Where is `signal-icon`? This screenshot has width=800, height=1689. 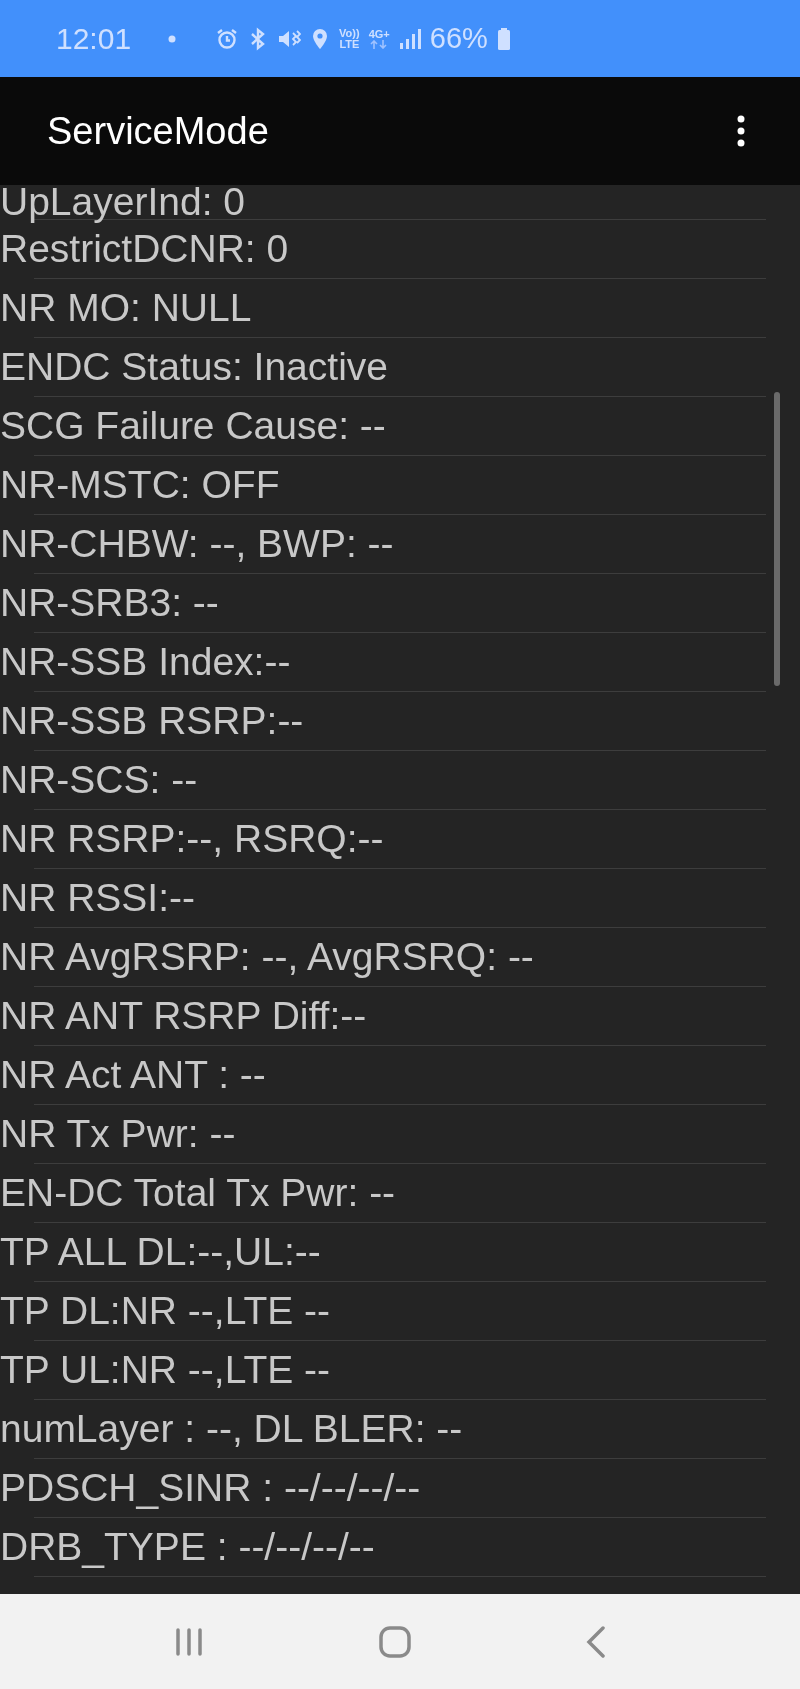
signal-icon is located at coordinates (409, 38).